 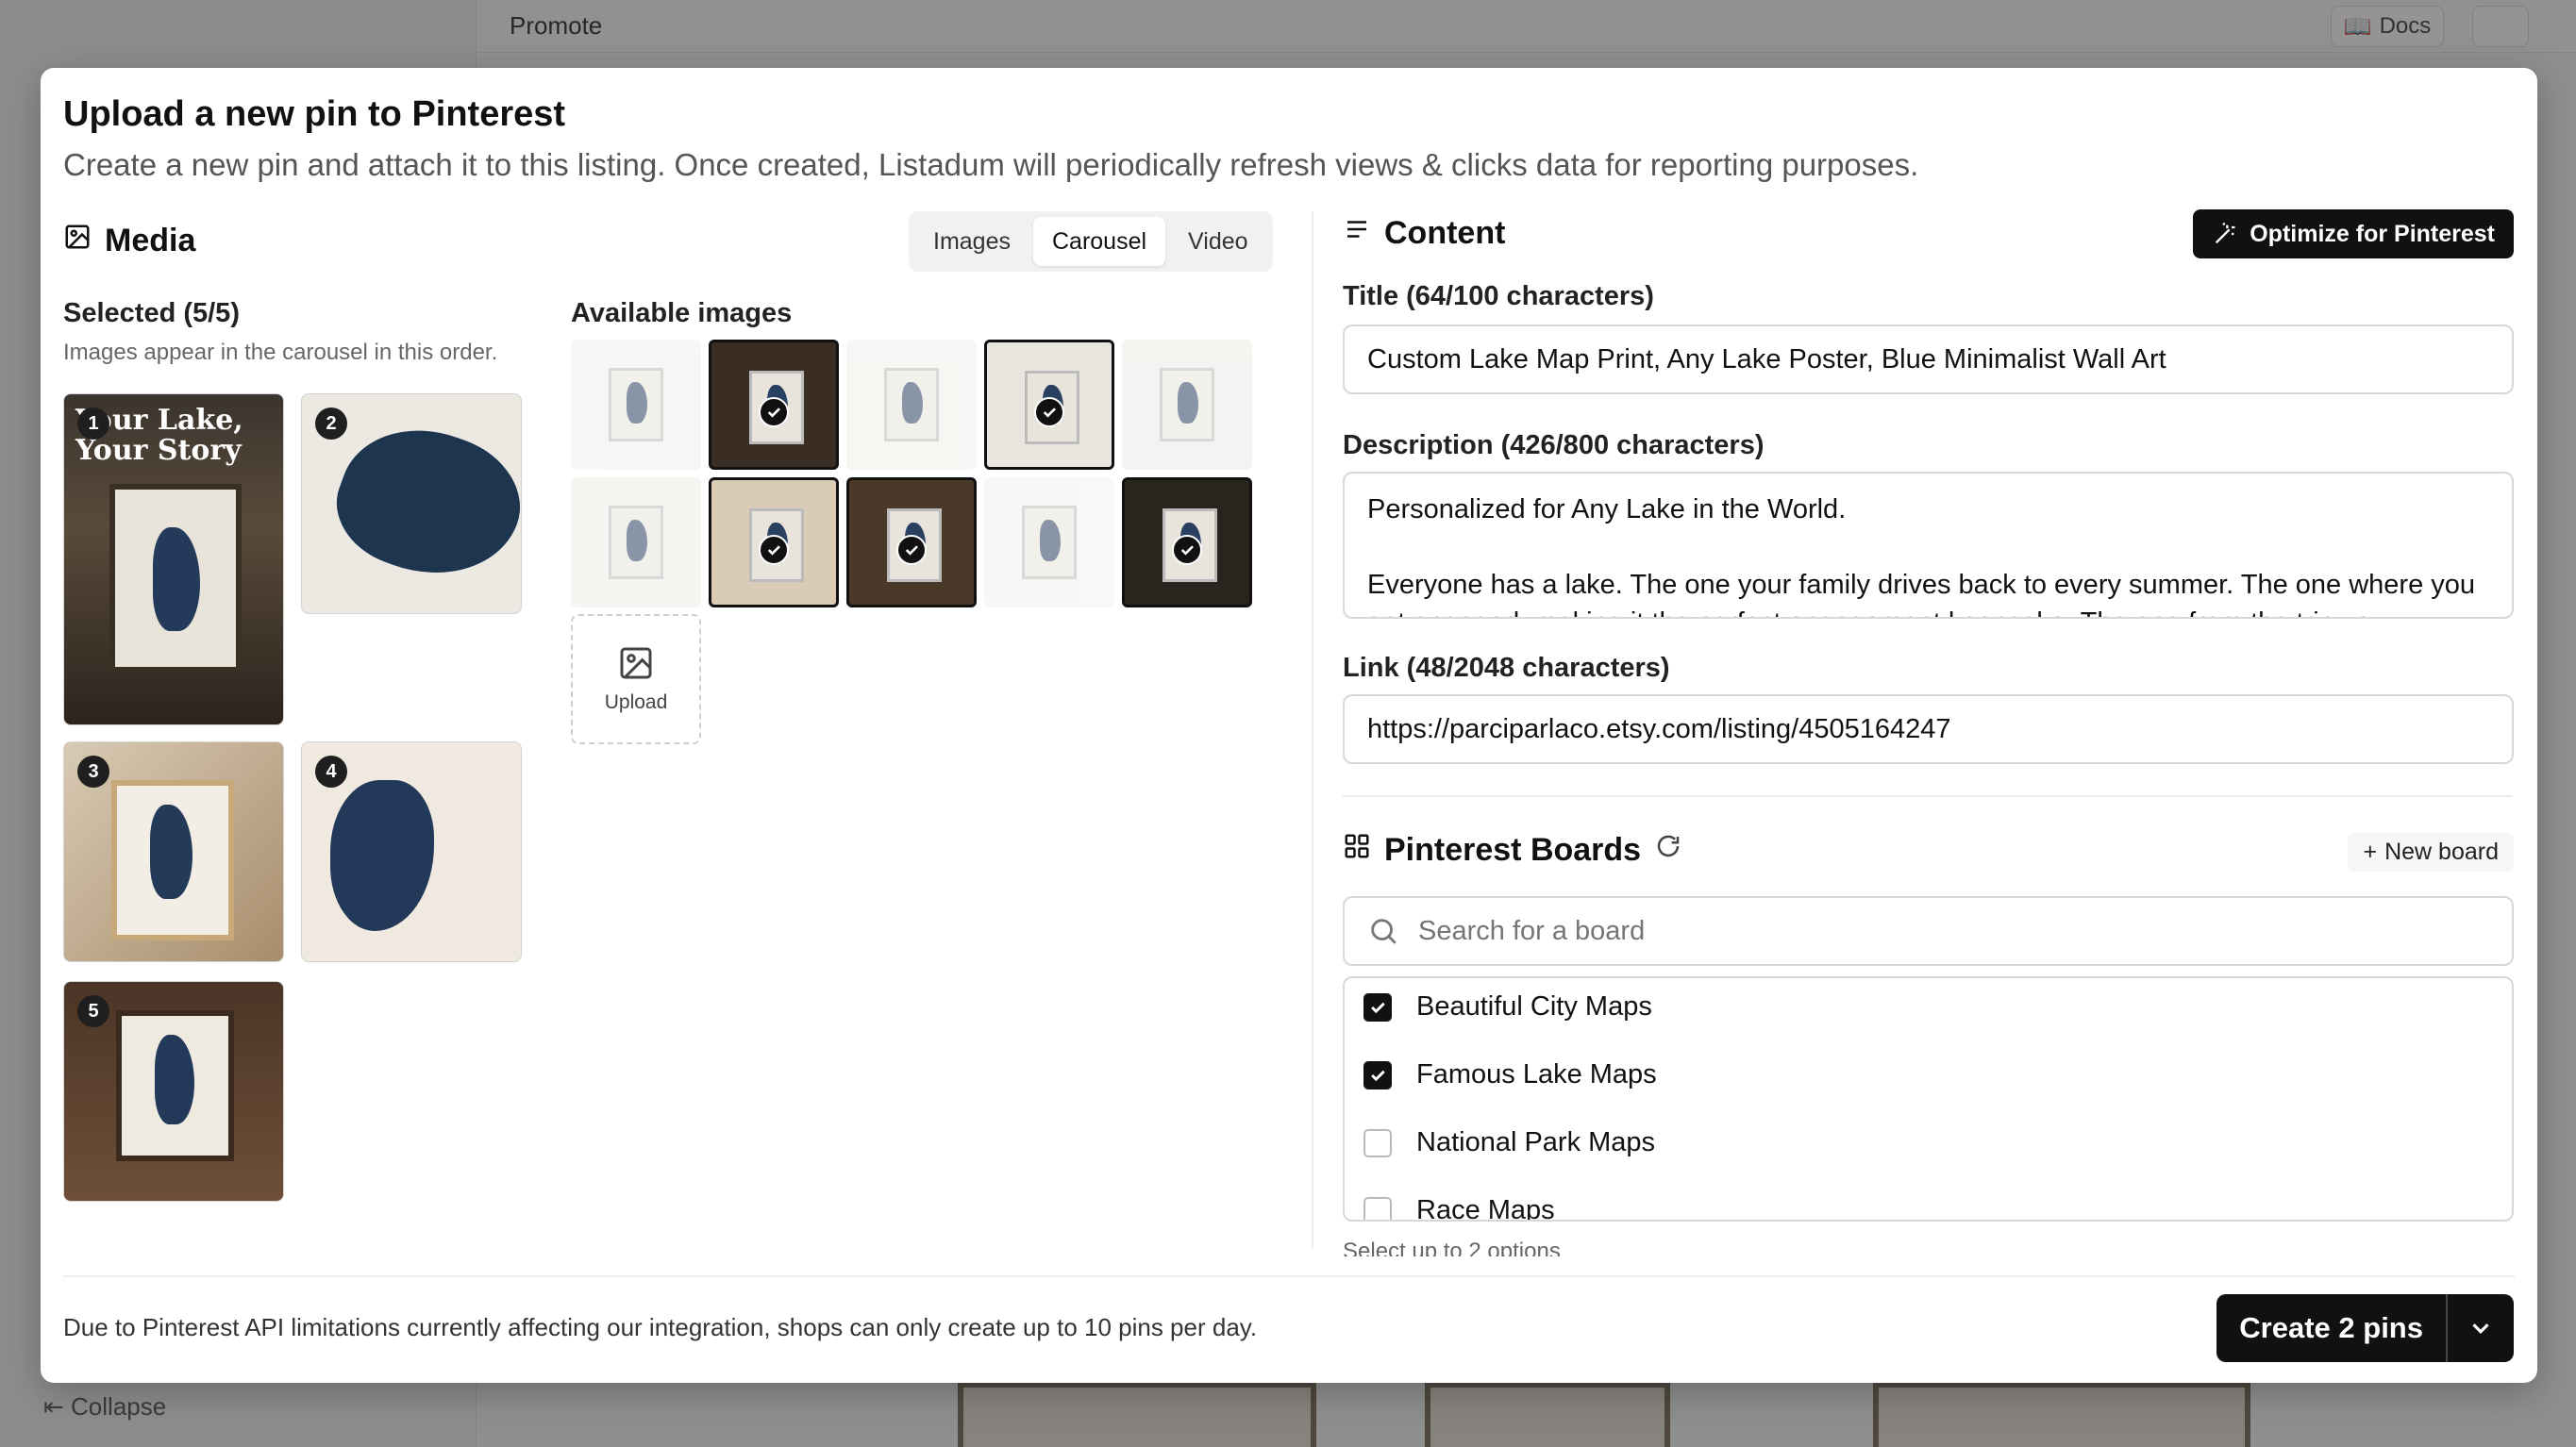 I want to click on selected-image: 5, so click(x=173, y=1091).